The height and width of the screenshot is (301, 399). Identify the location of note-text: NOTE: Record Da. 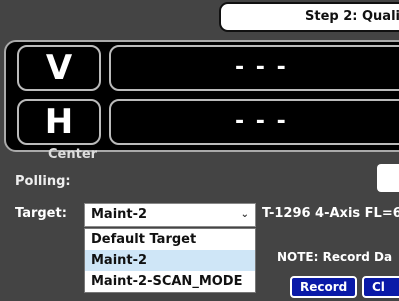
(335, 257).